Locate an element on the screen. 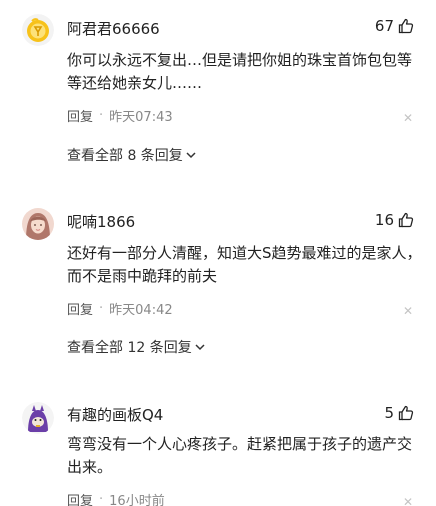 This screenshot has height=506, width=436. thumbs-up-icon is located at coordinates (406, 413).